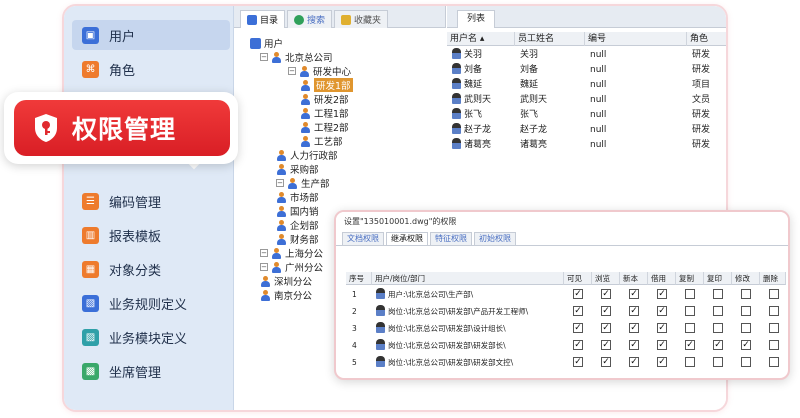 The height and width of the screenshot is (418, 800). What do you see at coordinates (297, 197) in the screenshot?
I see `tree-node: 市场部` at bounding box center [297, 197].